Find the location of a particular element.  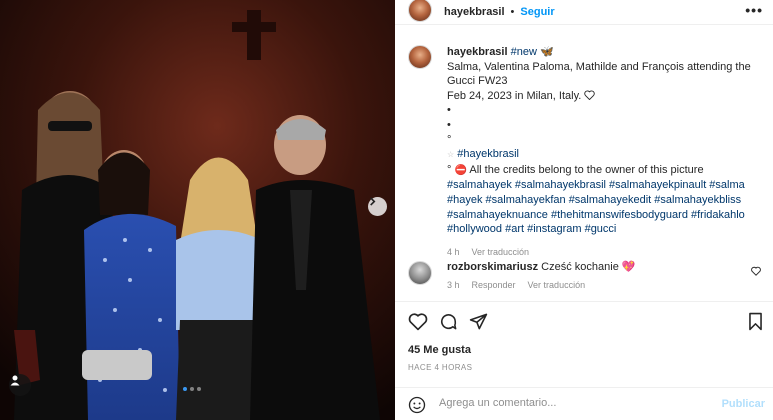

comment-text: Cześć kochanie is located at coordinates (580, 267).